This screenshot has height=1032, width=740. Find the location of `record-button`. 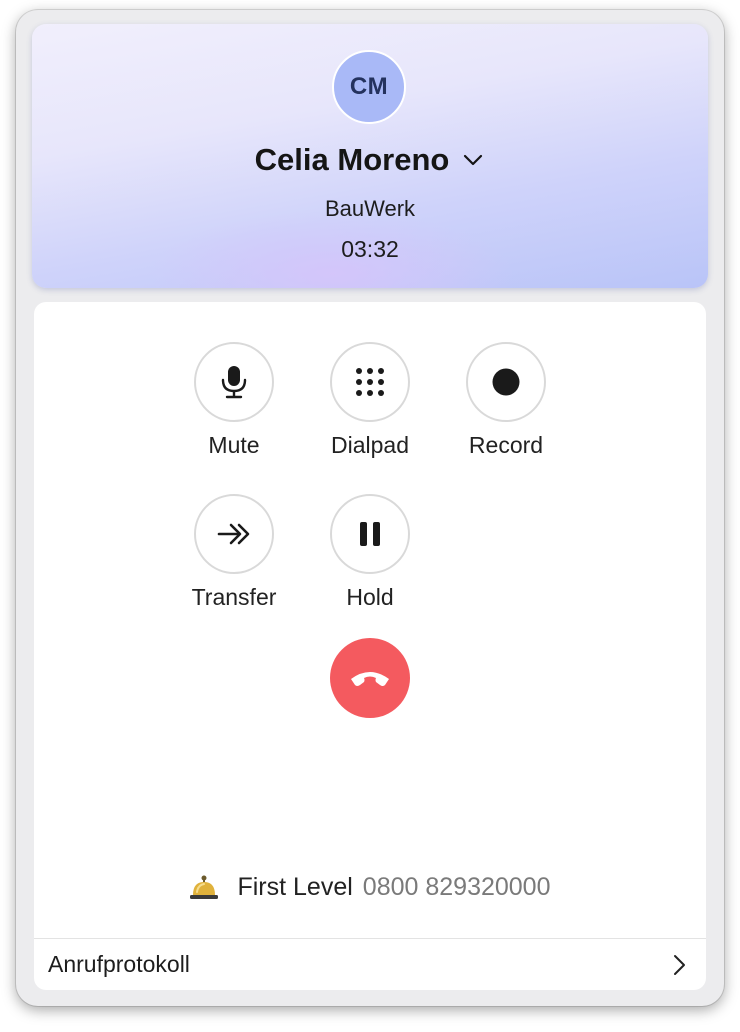

record-button is located at coordinates (506, 382).